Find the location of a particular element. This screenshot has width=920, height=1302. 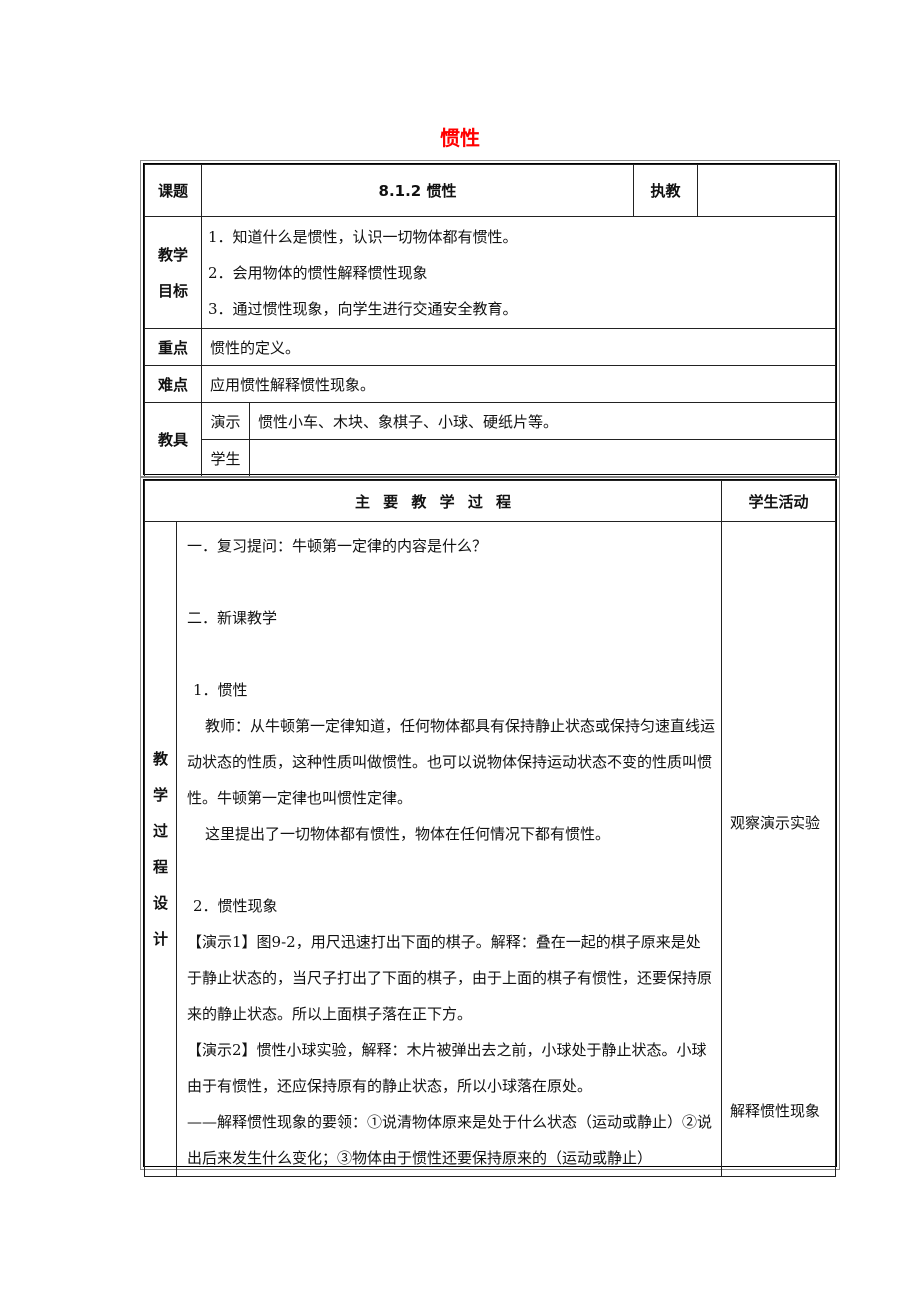

tools-student-row: 学生 is located at coordinates (490, 458).